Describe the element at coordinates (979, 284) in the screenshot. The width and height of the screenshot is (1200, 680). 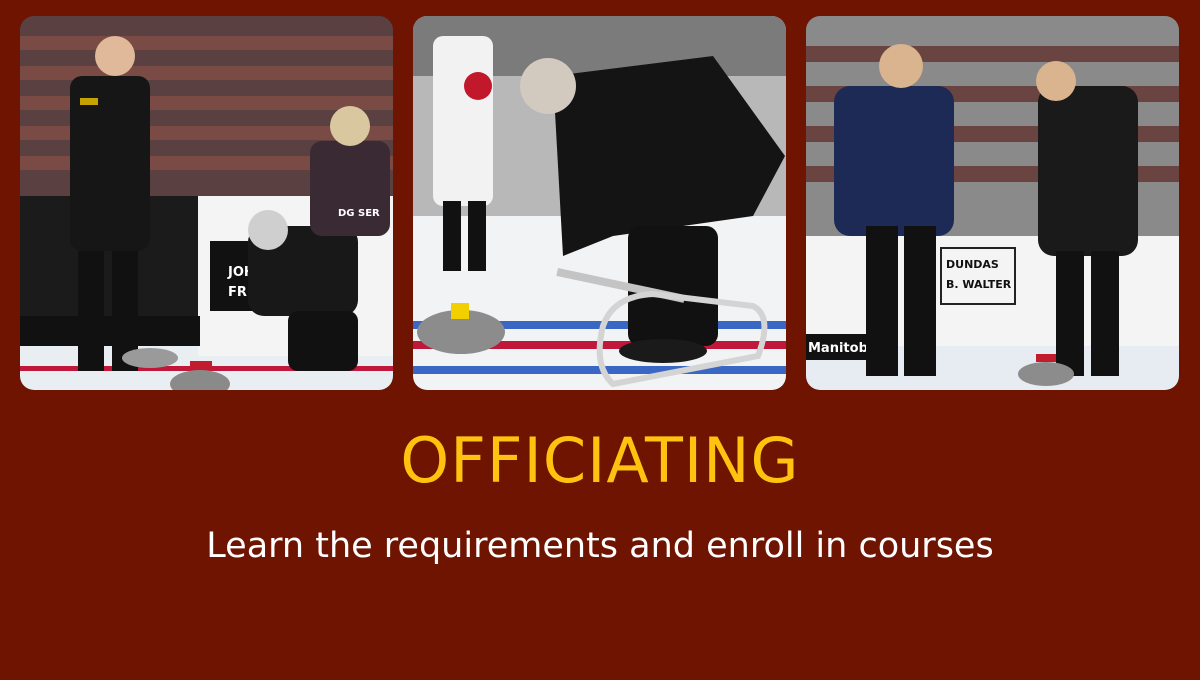
I see `sign-line-2: B. WALTER` at that location.